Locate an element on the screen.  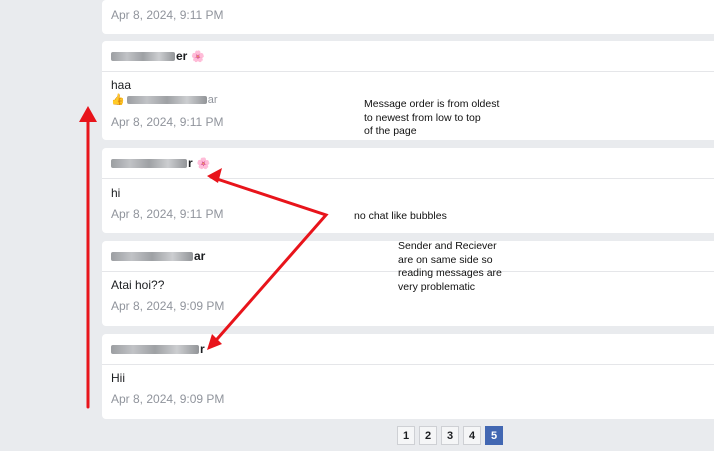
order-arrow-head is located at coordinates (88, 114).